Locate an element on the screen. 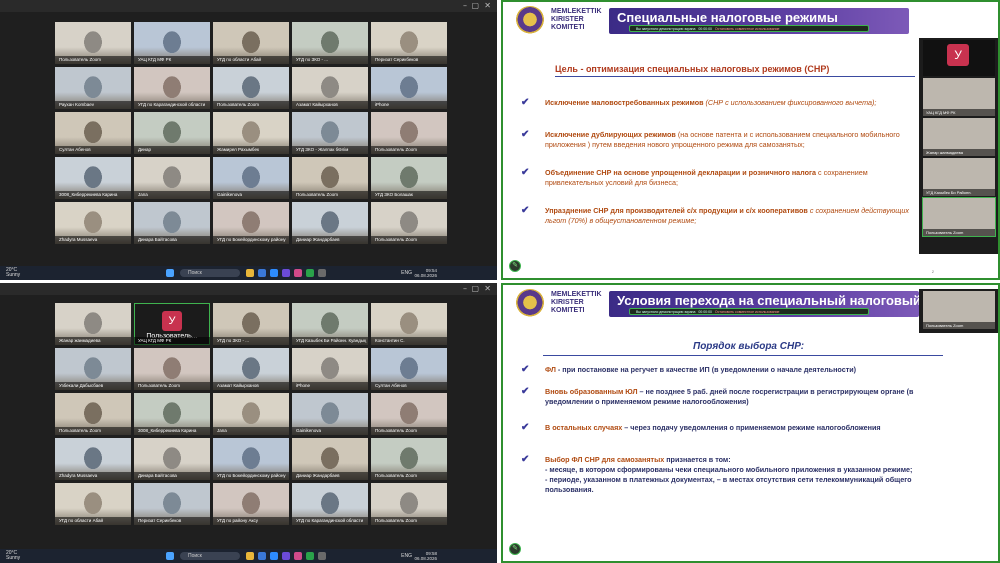 The height and width of the screenshot is (563, 1000). participant-tile: Жамирел Рахымбек is located at coordinates (251, 133).